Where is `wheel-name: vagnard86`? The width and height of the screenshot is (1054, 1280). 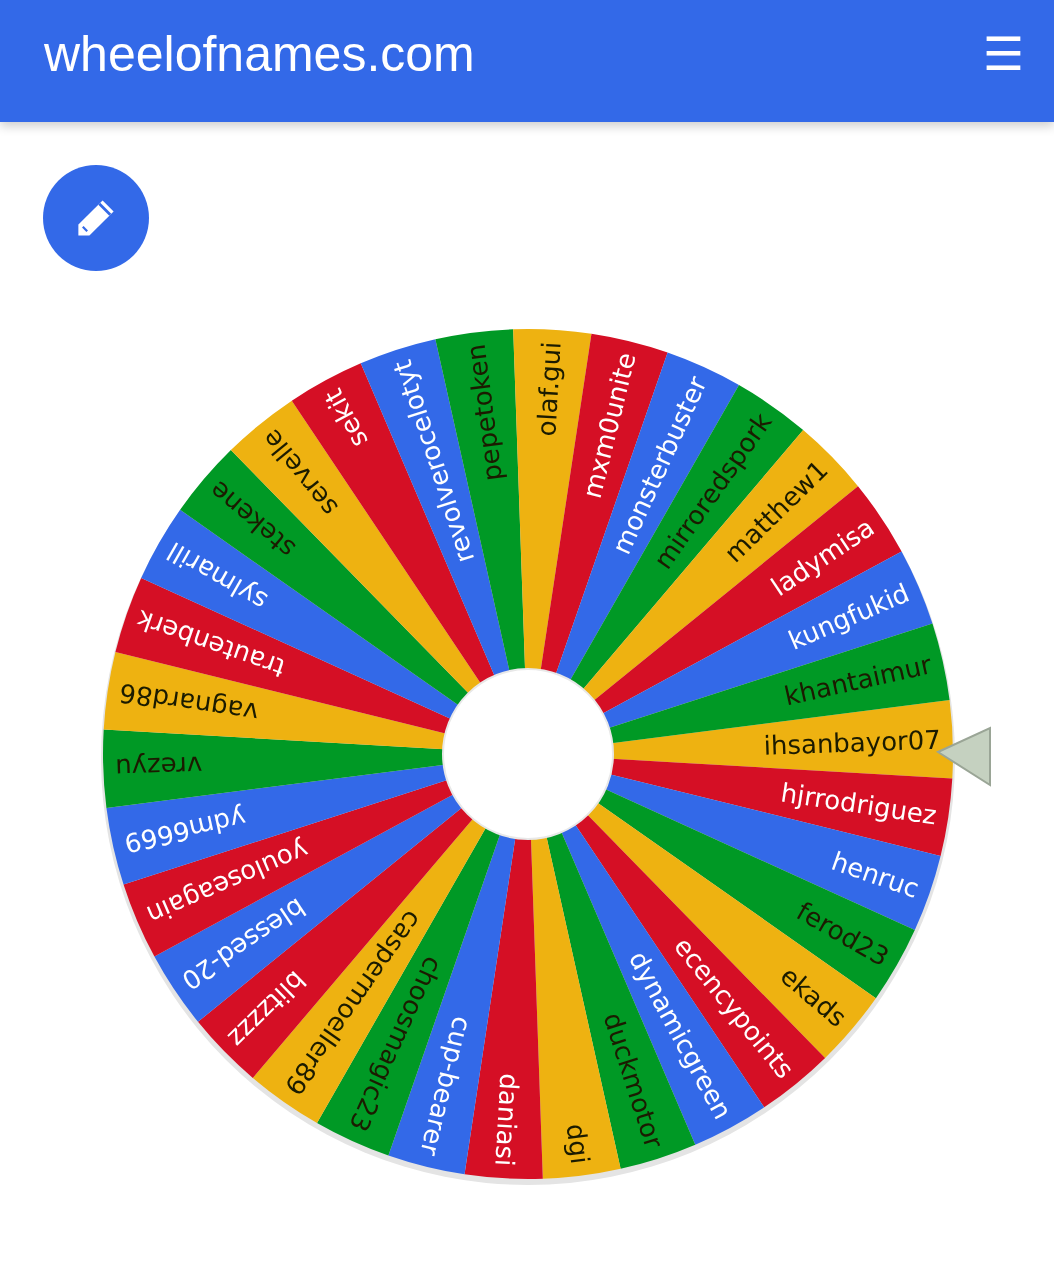
wheel-name: vagnard86 is located at coordinates (189, 703).